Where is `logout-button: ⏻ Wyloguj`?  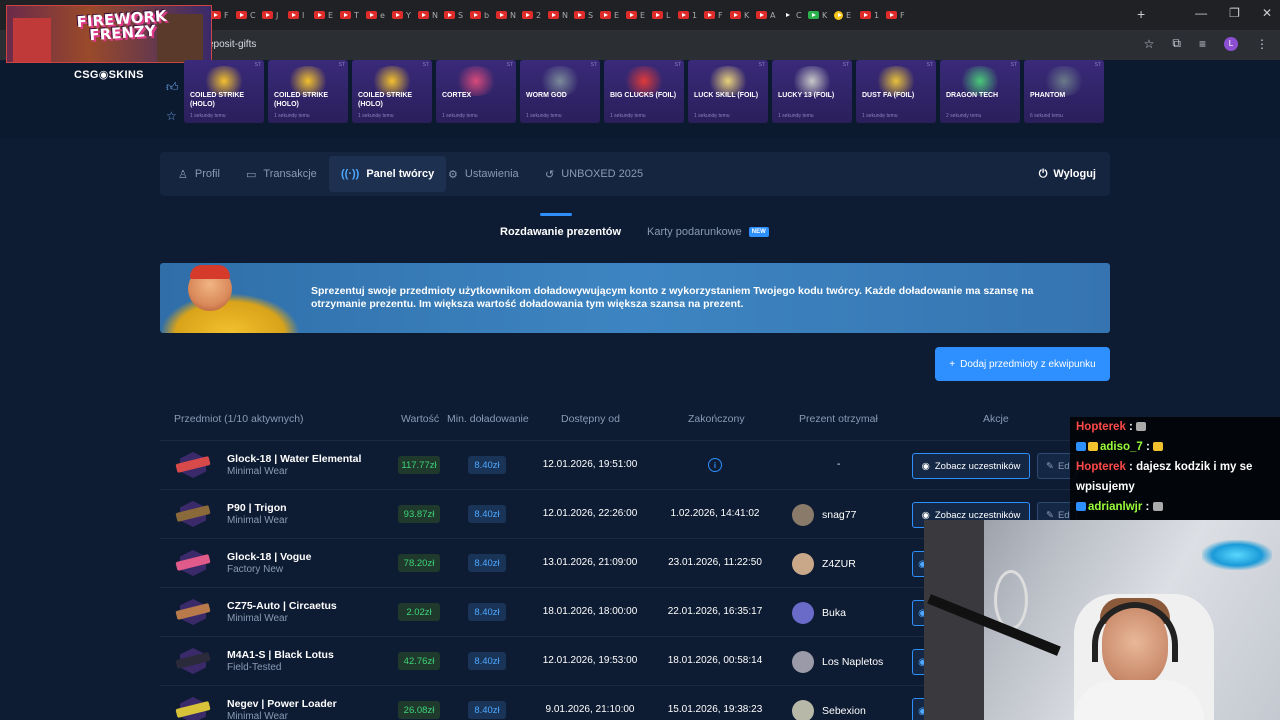
logout-button: ⏻ Wyloguj is located at coordinates (1067, 174).